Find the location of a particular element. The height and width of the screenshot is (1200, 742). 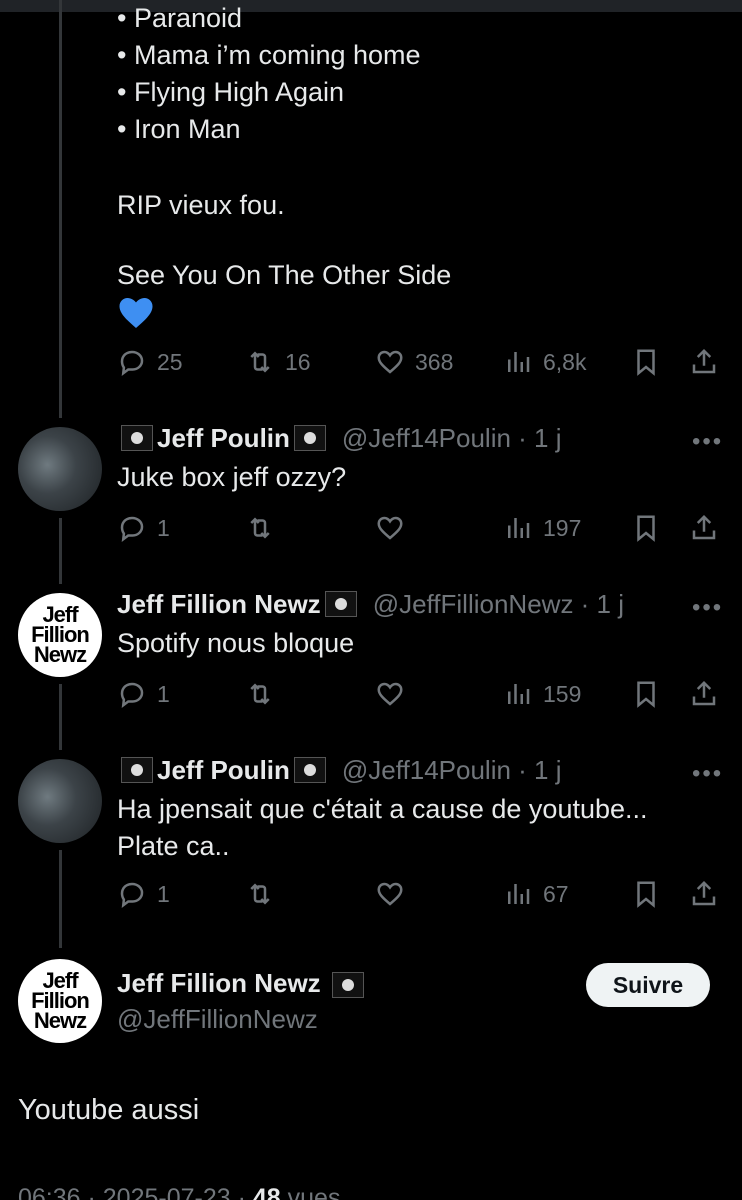

song-bullet: • Paranoid is located at coordinates (180, 18).